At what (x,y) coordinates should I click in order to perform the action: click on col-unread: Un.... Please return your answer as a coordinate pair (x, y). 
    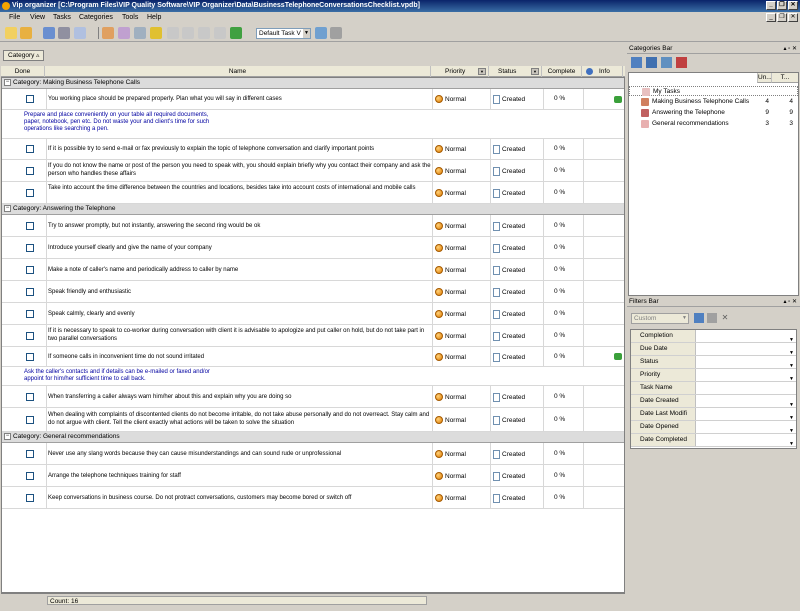
    Looking at the image, I should click on (764, 78).